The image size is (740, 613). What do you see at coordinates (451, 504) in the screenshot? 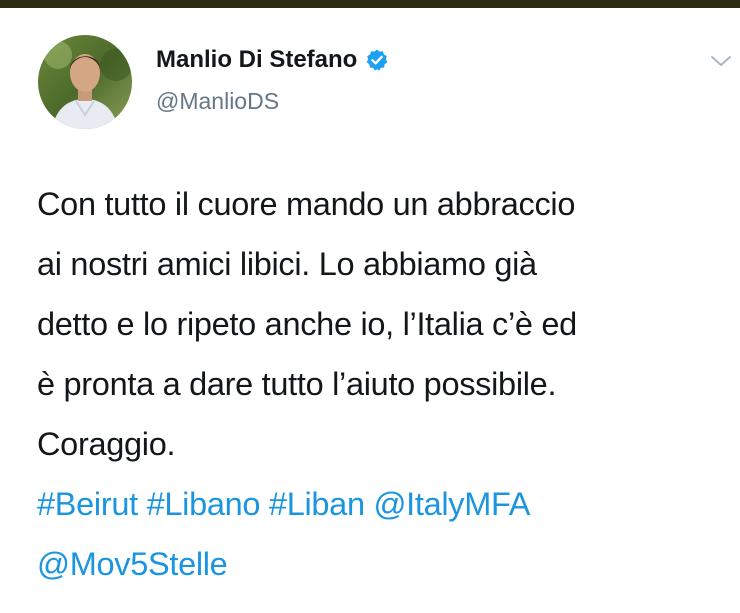
I see `mention-link: @ItalyMFA` at bounding box center [451, 504].